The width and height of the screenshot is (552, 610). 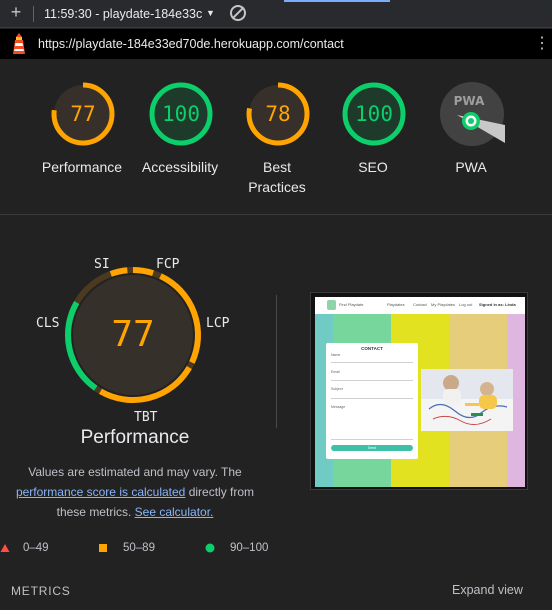 What do you see at coordinates (36, 548) in the screenshot?
I see `legend-label: 0–49` at bounding box center [36, 548].